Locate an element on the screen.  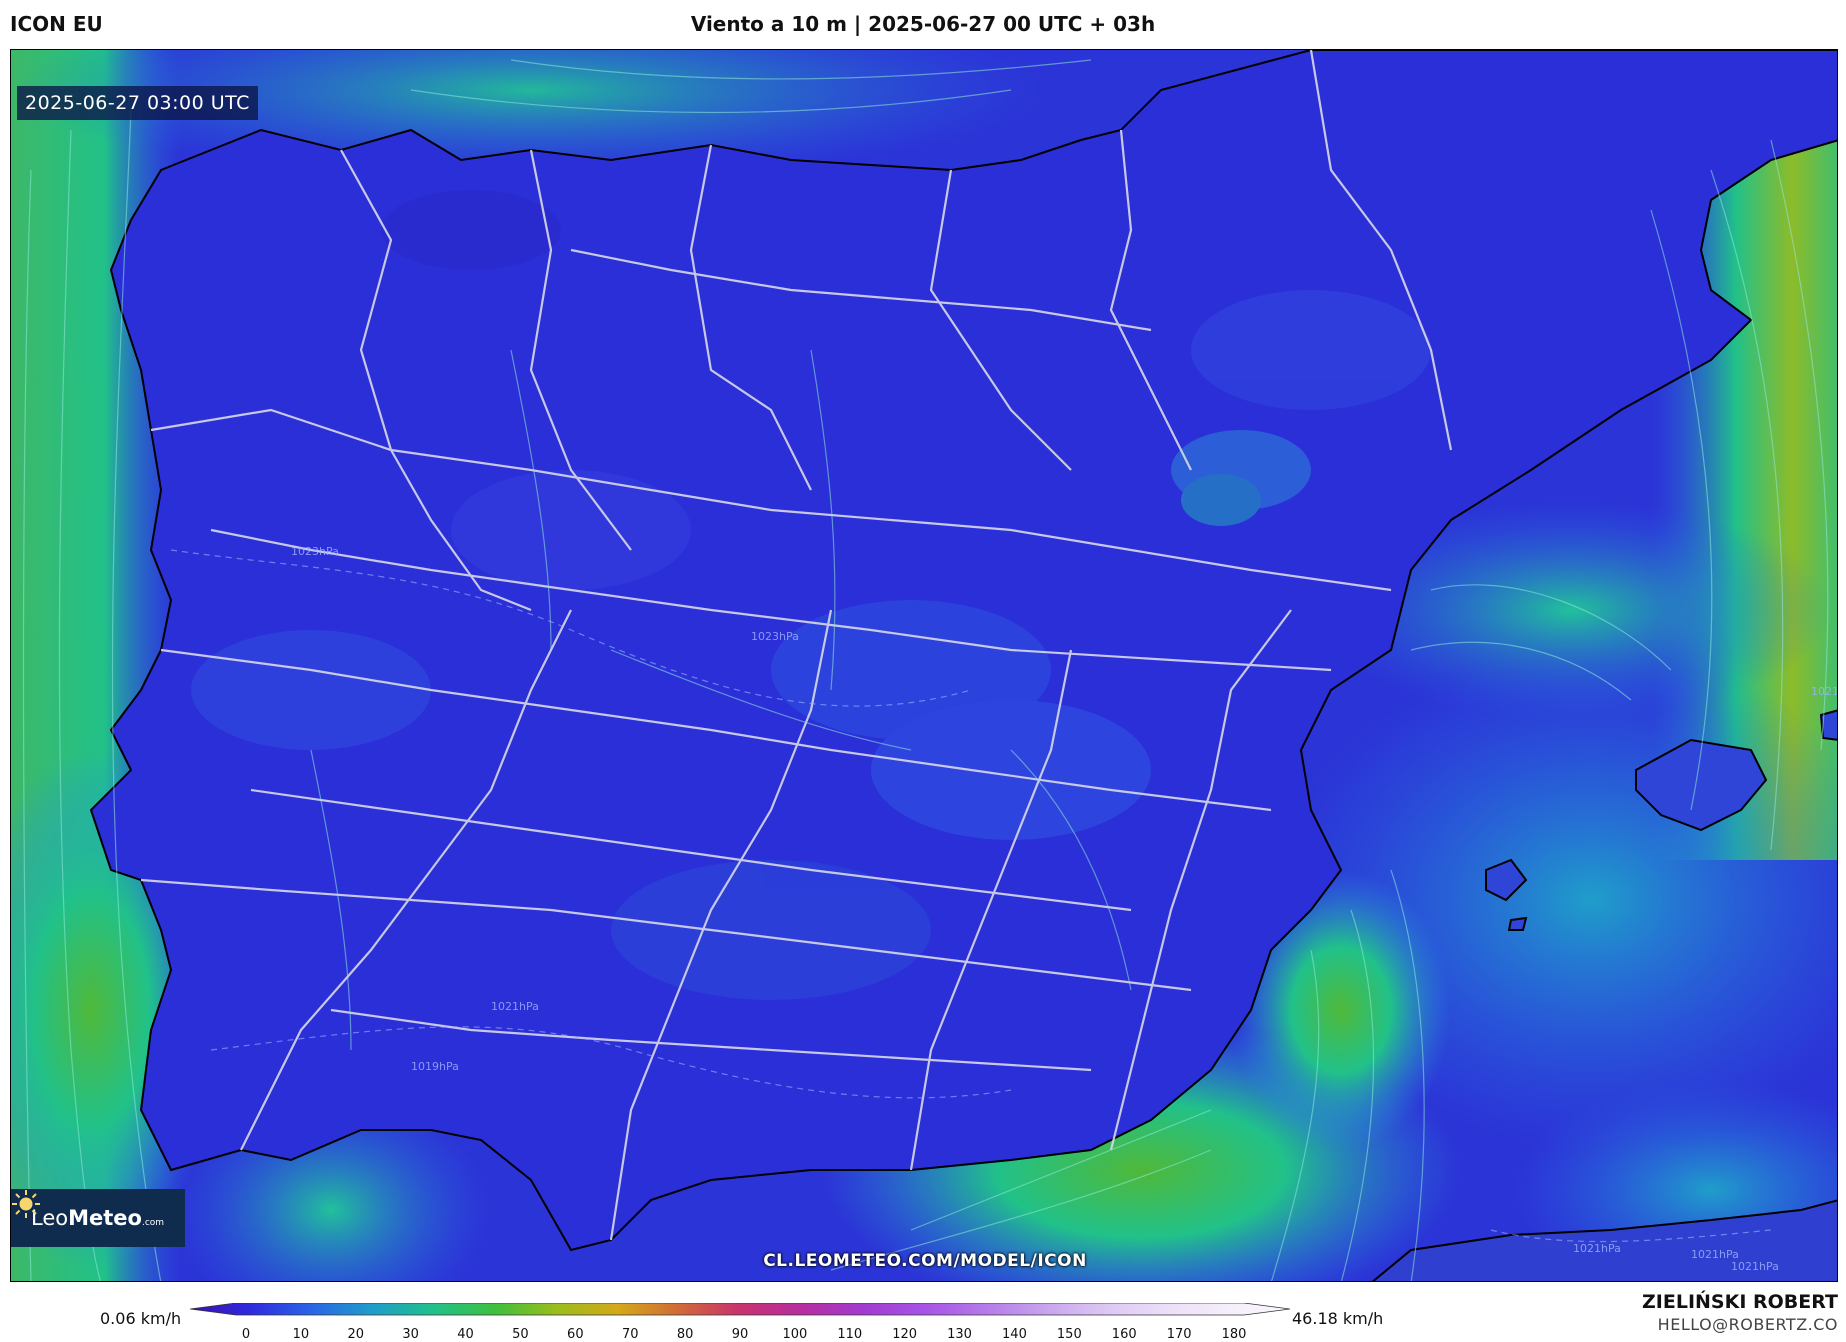
colorbar-tick-label: 90 is located at coordinates (740, 1334).